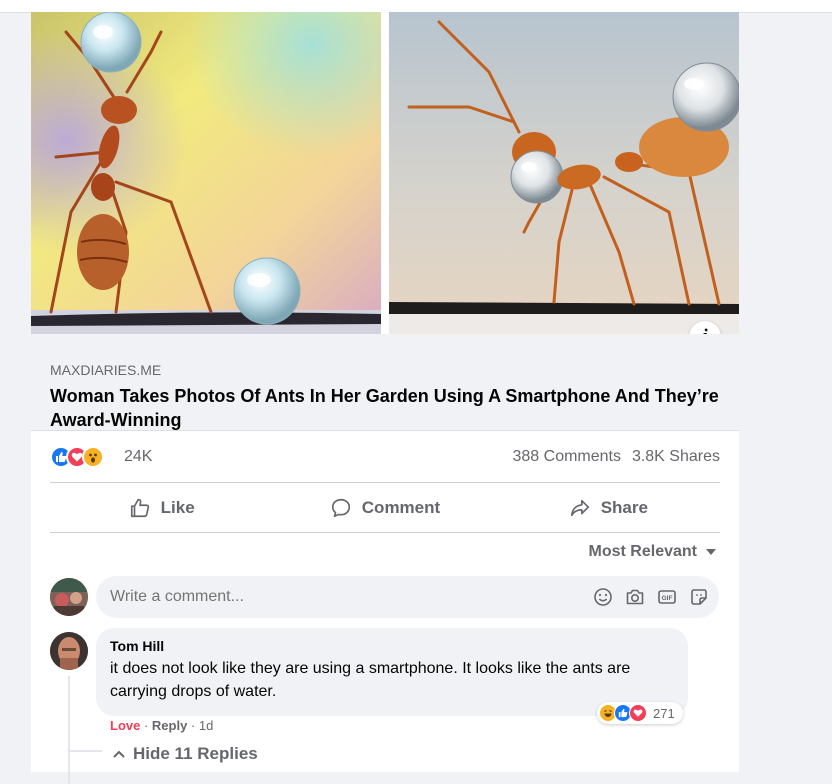 The width and height of the screenshot is (832, 784). What do you see at coordinates (711, 552) in the screenshot?
I see `caret-down-icon` at bounding box center [711, 552].